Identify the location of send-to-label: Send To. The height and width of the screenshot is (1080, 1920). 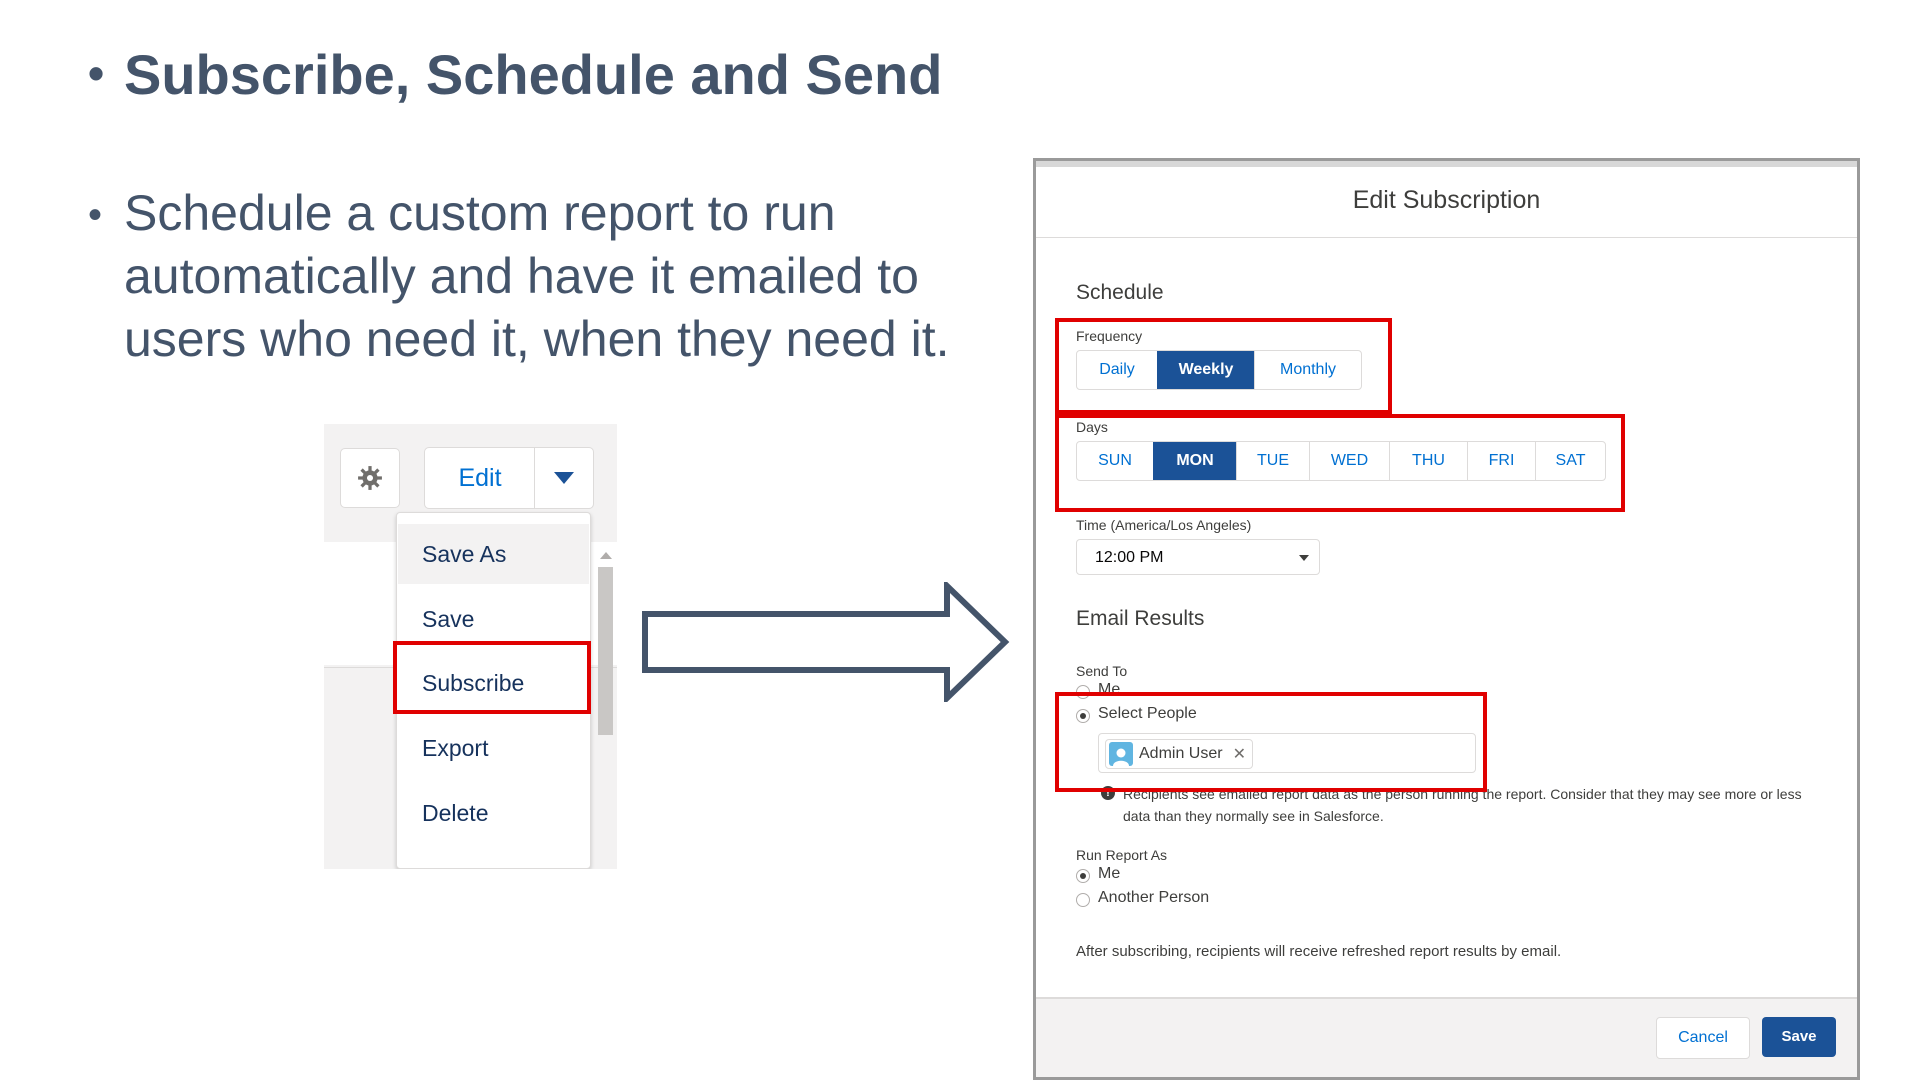
(1102, 671).